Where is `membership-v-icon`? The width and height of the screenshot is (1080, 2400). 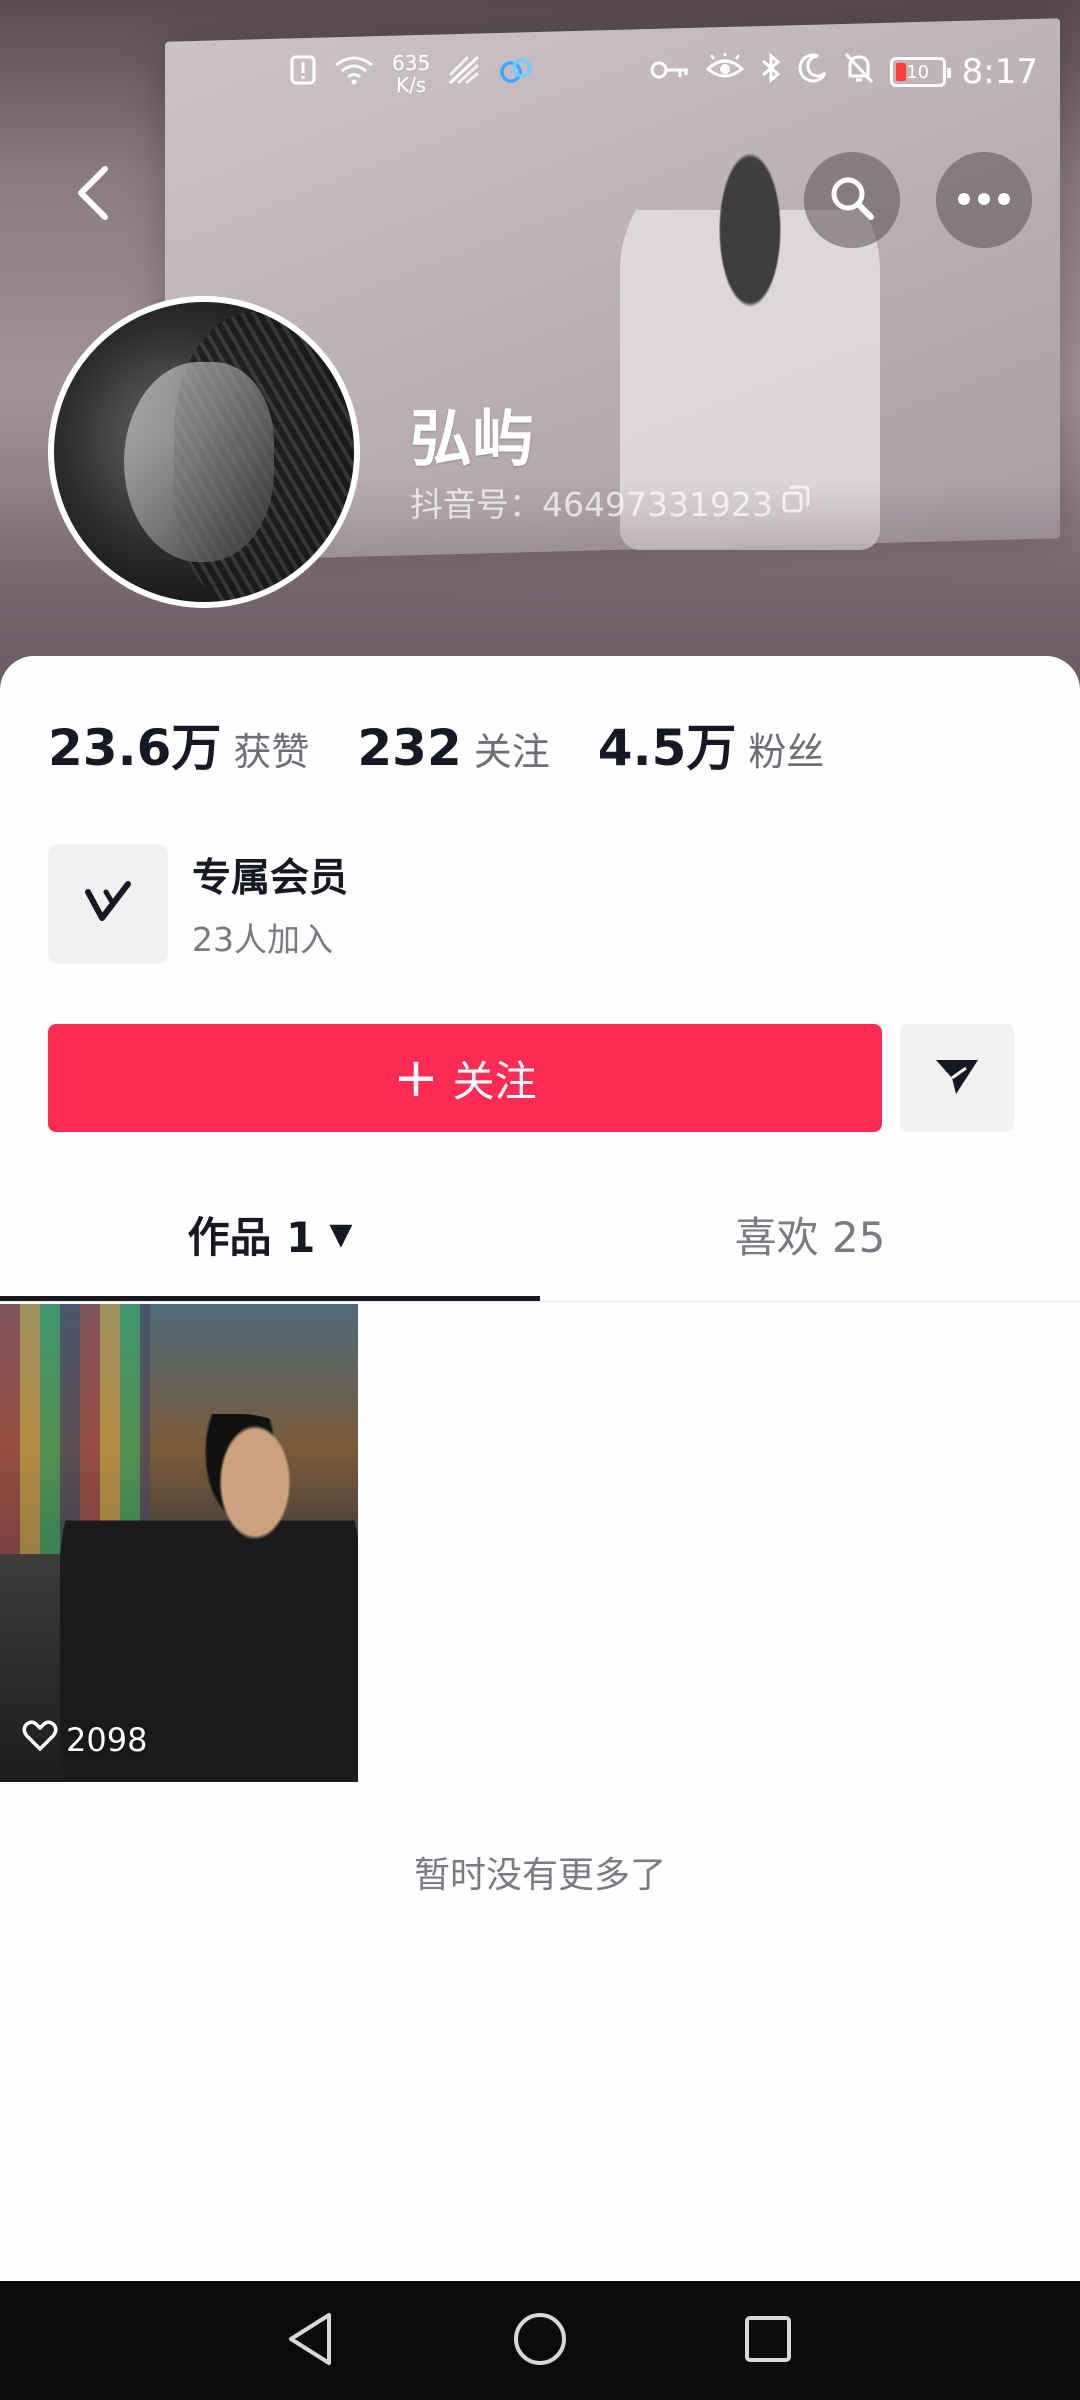
membership-v-icon is located at coordinates (108, 904).